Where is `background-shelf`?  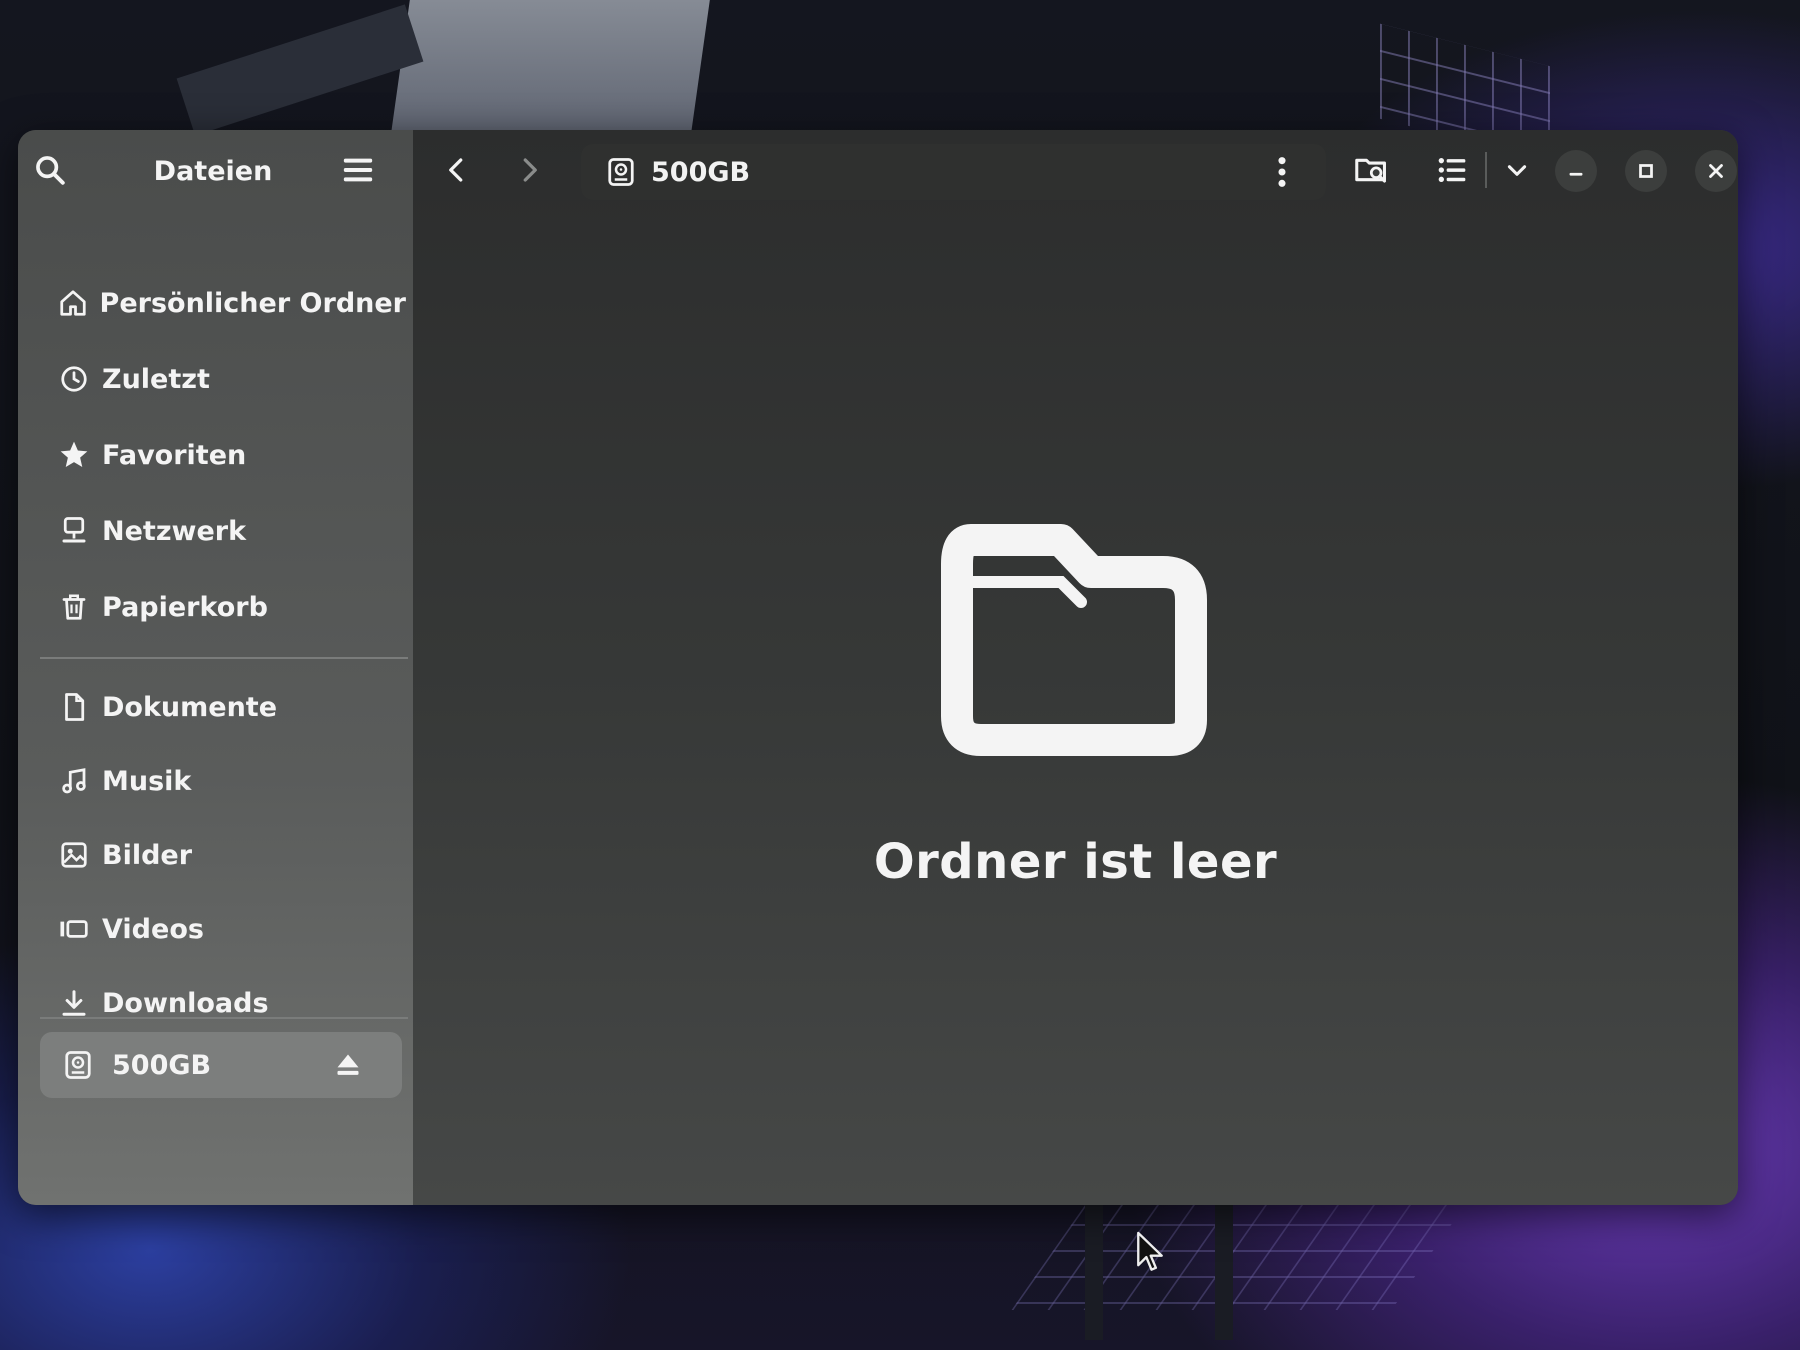
background-shelf is located at coordinates (1240, 1255).